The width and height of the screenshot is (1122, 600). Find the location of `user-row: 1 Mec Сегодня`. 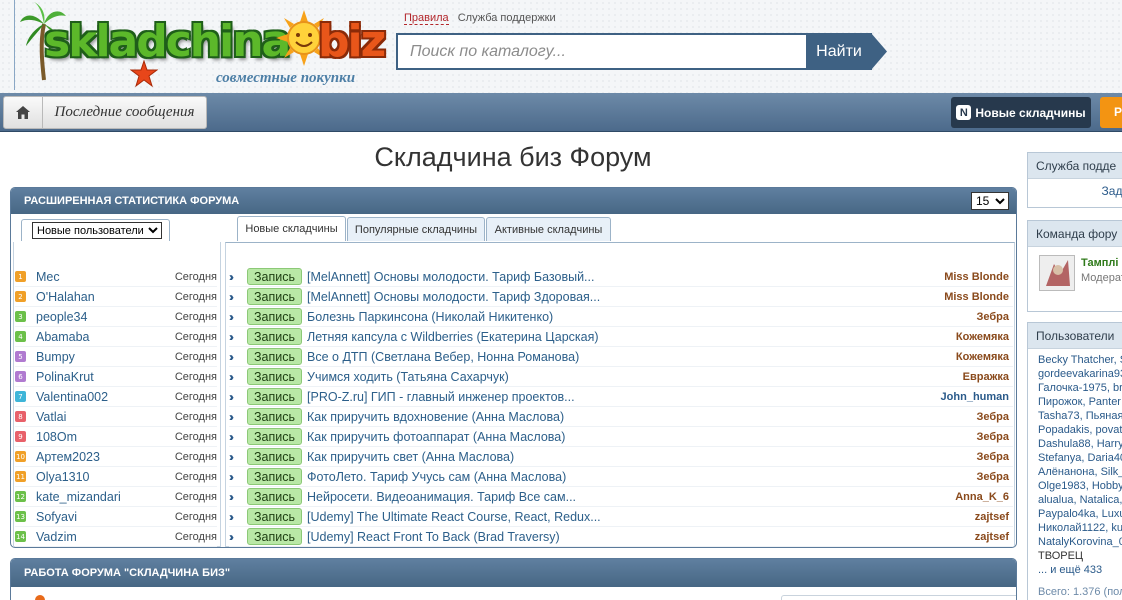

user-row: 1 Mec Сегодня is located at coordinates (116, 277).